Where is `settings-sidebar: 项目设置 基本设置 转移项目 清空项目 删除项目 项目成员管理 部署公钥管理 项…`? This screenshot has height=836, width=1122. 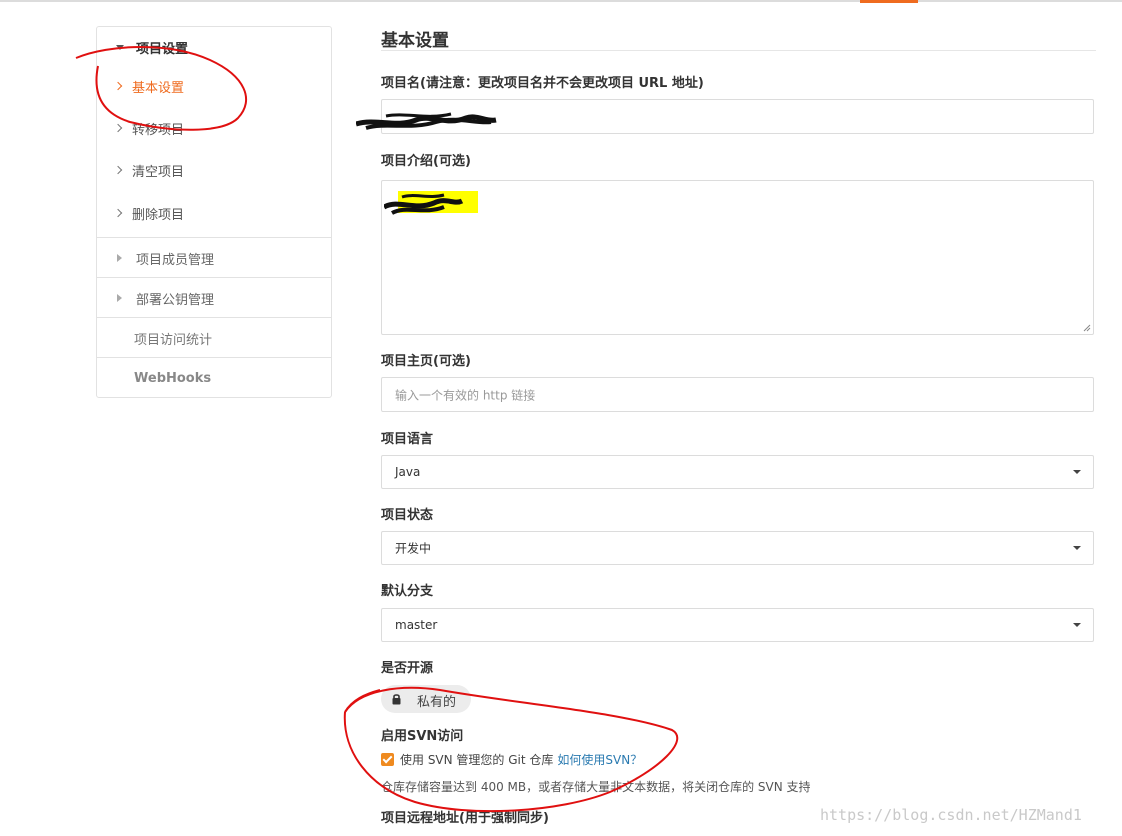
settings-sidebar: 项目设置 基本设置 转移项目 清空项目 删除项目 项目成员管理 部署公钥管理 项… is located at coordinates (214, 212).